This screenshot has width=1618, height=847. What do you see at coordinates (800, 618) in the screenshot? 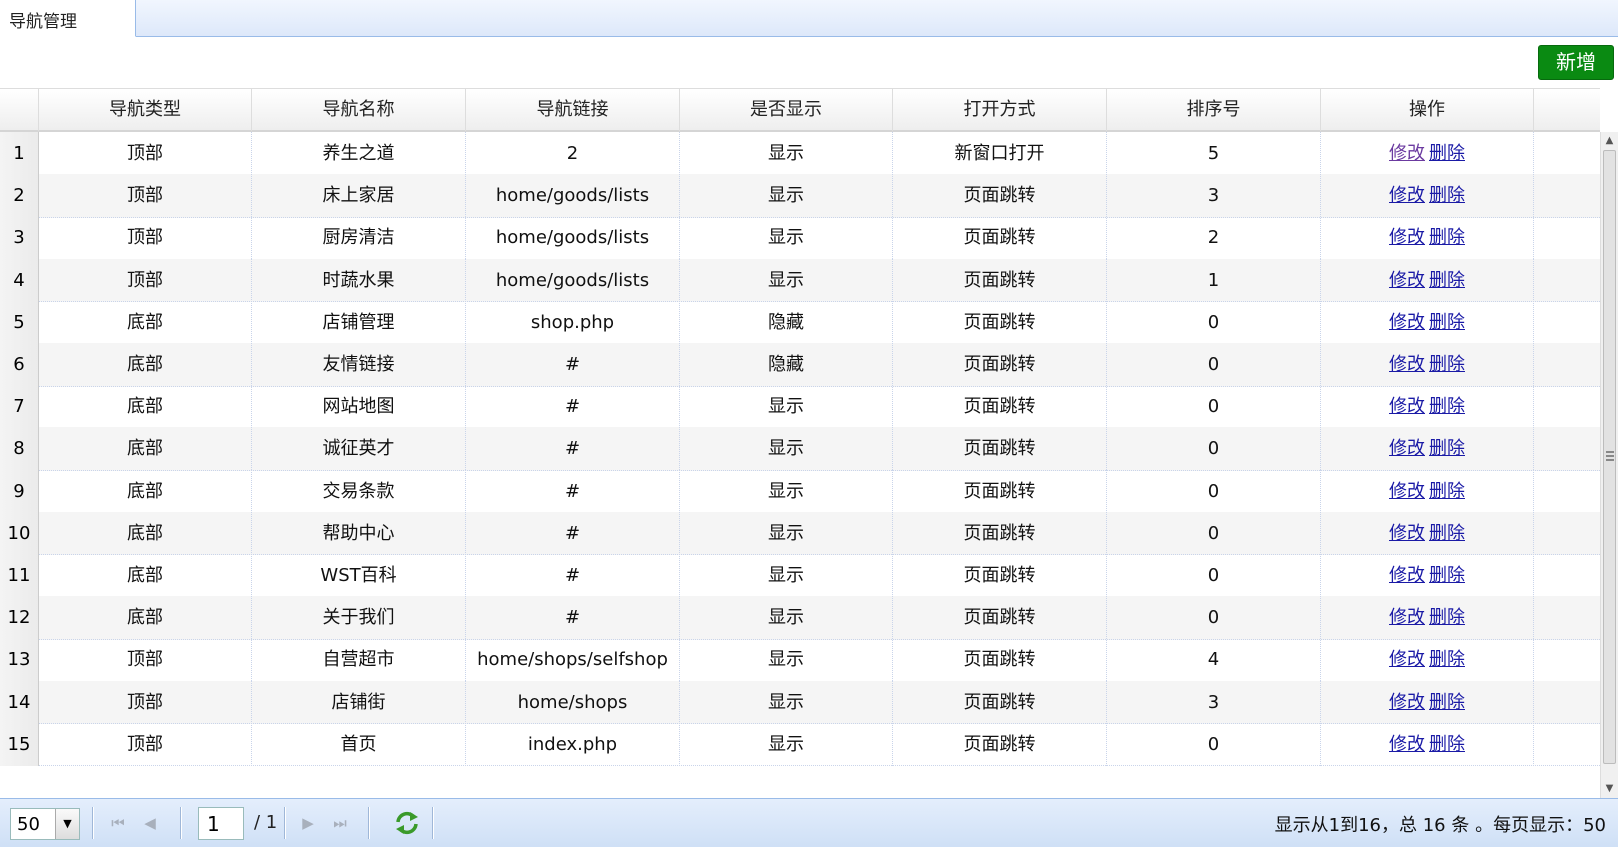
I see `table-row: 12 底部 关于我们 # 显示 页面跳转 0 修改 删除` at bounding box center [800, 618].